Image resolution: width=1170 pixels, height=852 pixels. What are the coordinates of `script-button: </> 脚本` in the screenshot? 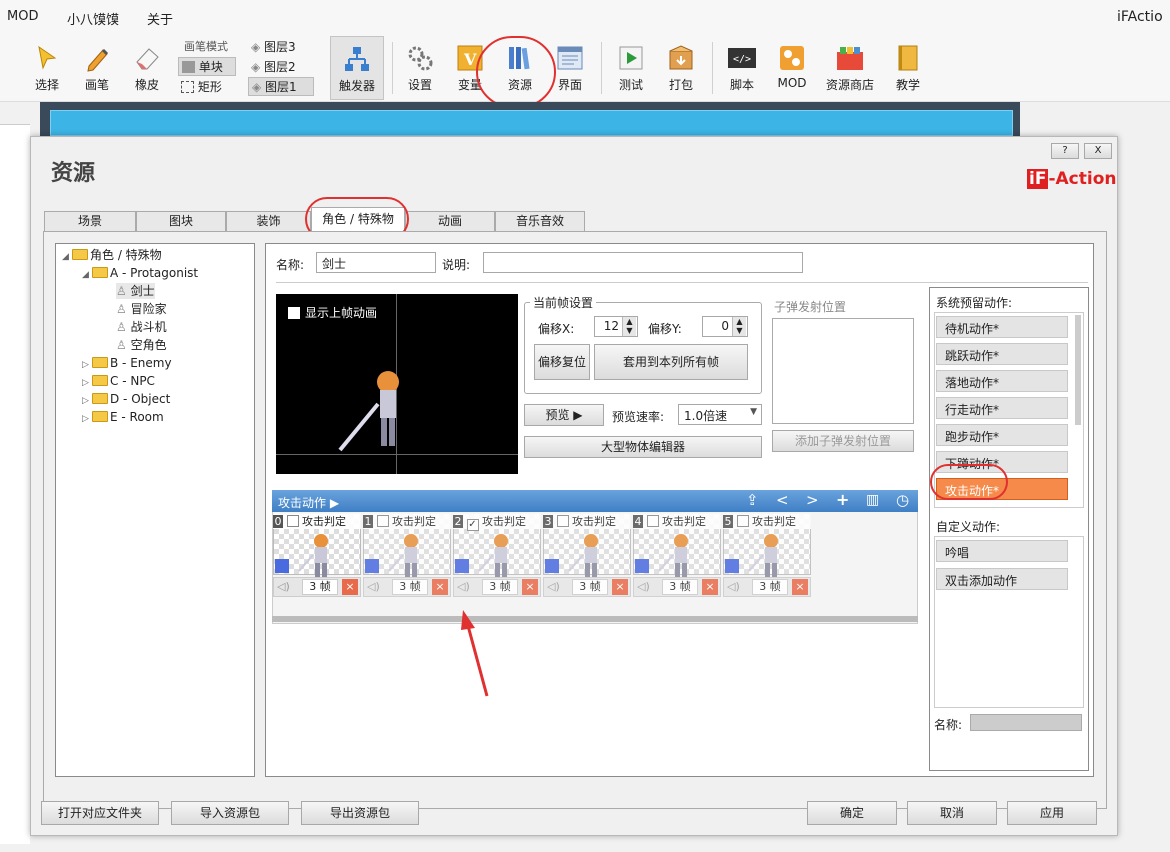 It's located at (742, 68).